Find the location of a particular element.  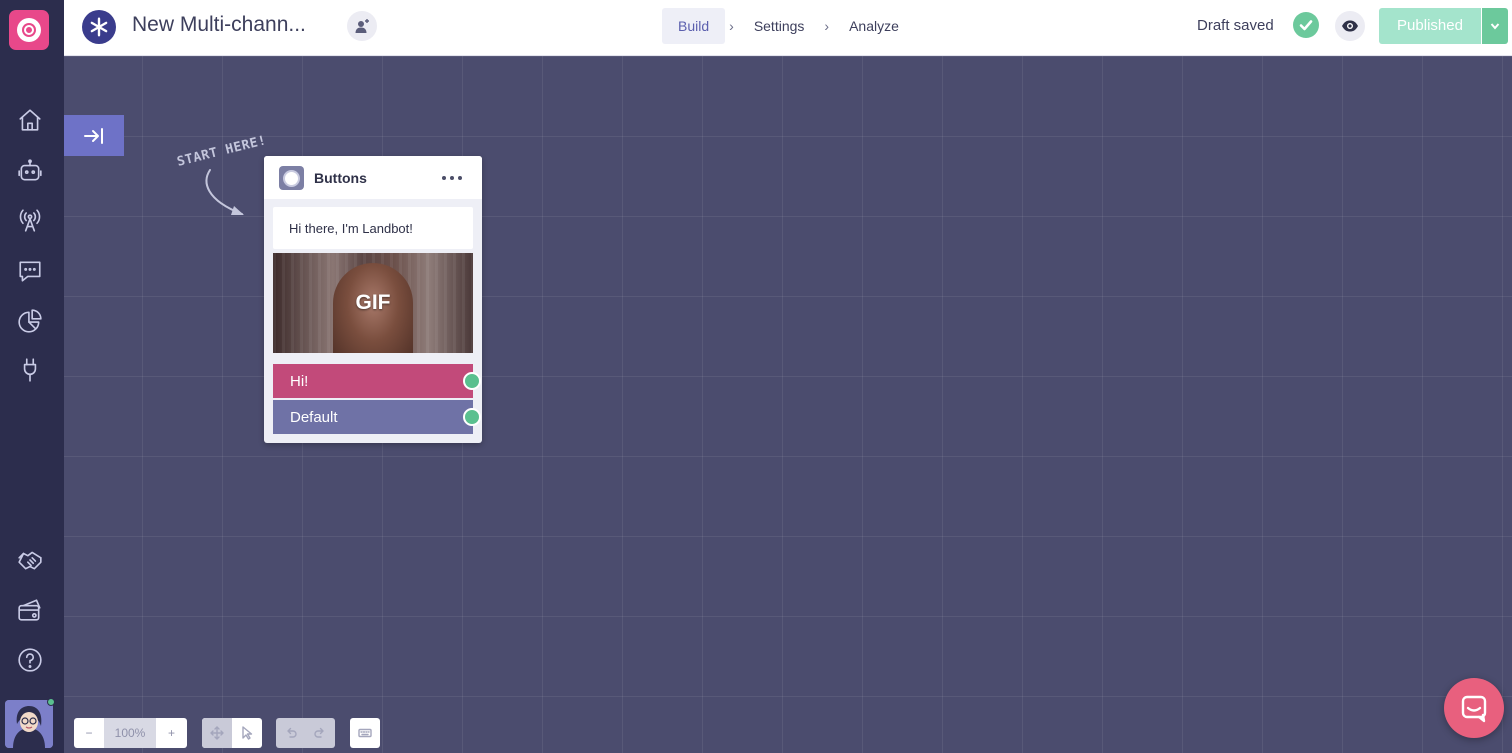

expand-panel-button is located at coordinates (94, 135).